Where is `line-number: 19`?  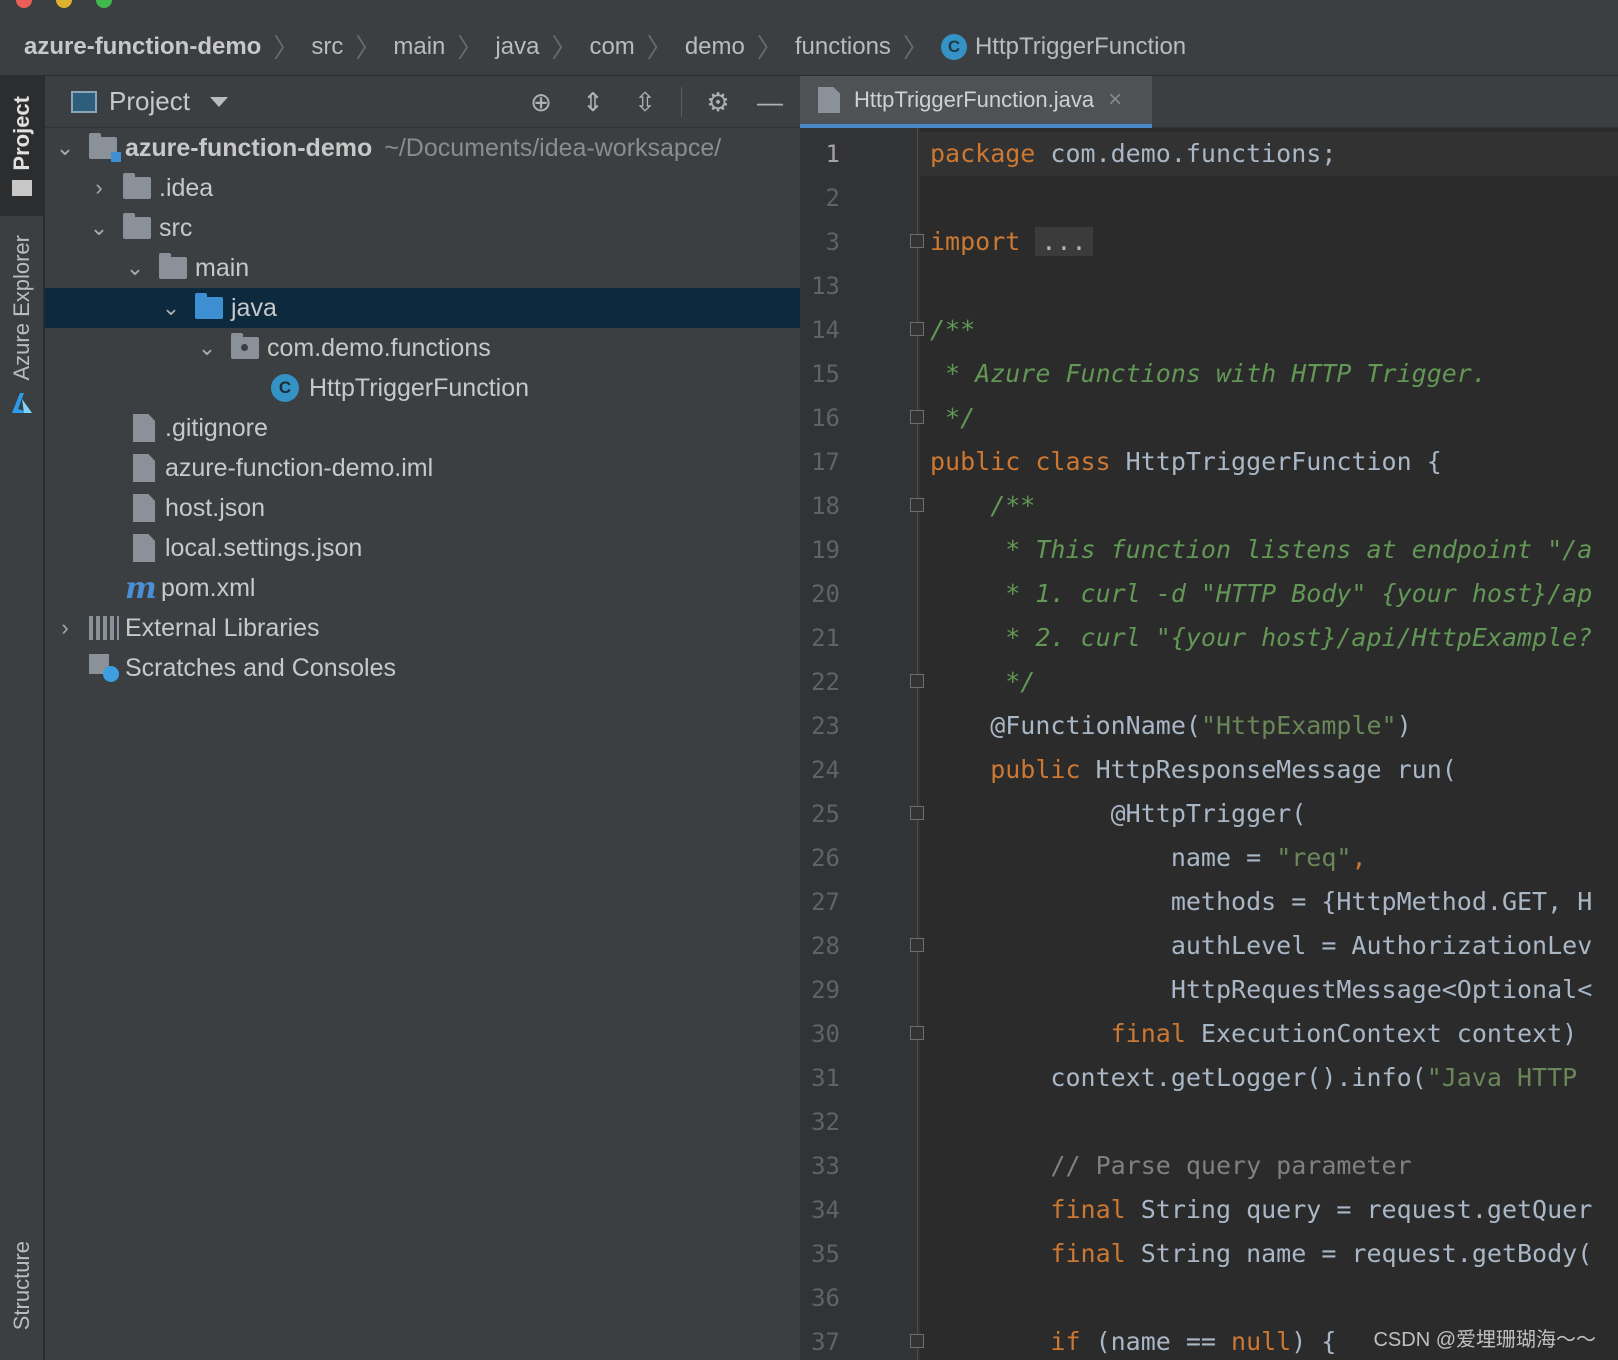
line-number: 19 is located at coordinates (825, 550).